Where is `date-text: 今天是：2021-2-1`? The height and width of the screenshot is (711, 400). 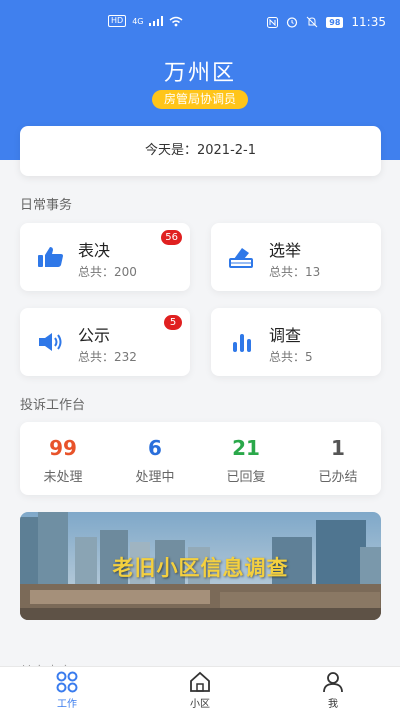
date-text: 今天是：2021-2-1 is located at coordinates (200, 150).